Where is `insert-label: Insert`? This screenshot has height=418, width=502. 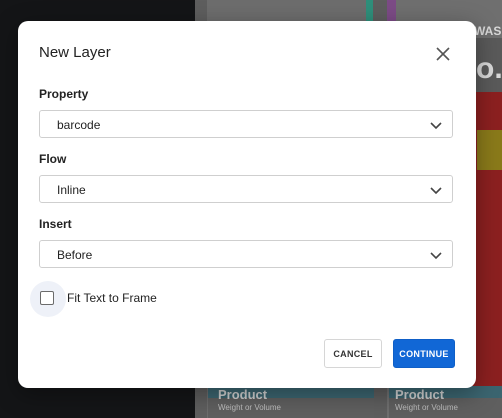
insert-label: Insert is located at coordinates (55, 224).